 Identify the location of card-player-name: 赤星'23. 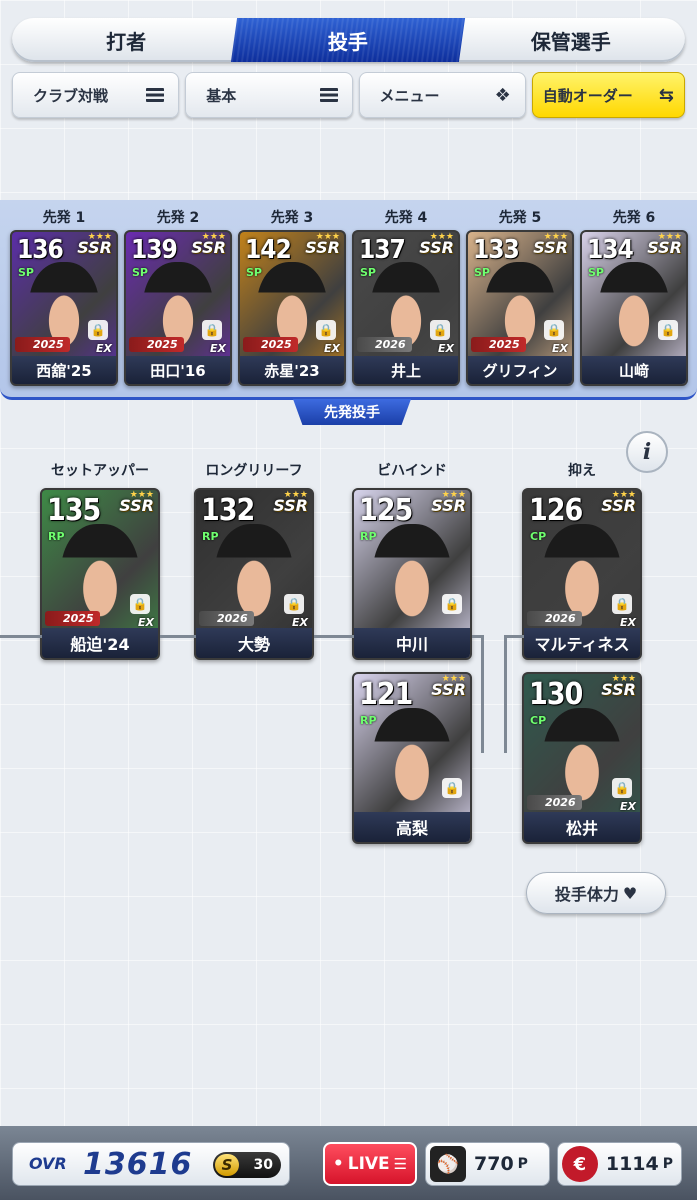
(292, 370).